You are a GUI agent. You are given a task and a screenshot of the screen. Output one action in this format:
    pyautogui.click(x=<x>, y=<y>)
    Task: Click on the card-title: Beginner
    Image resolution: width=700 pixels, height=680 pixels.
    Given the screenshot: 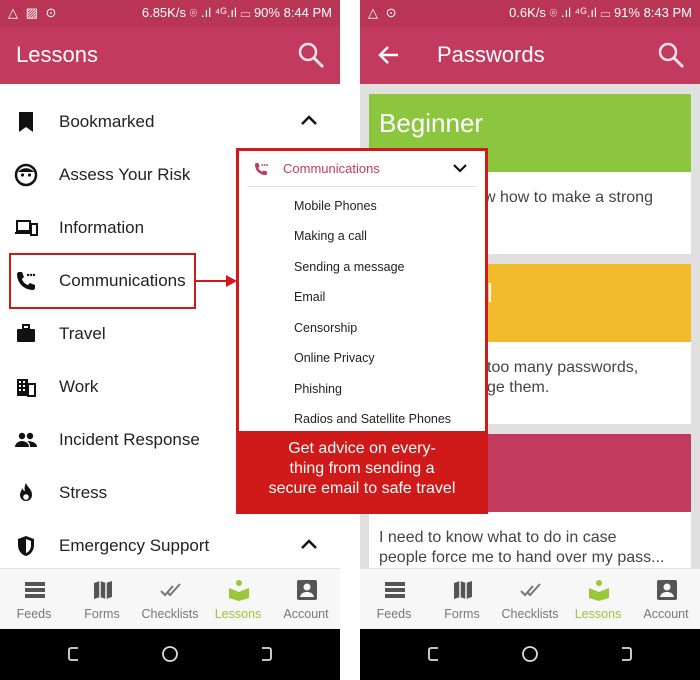 What is the action you would take?
    pyautogui.click(x=431, y=123)
    